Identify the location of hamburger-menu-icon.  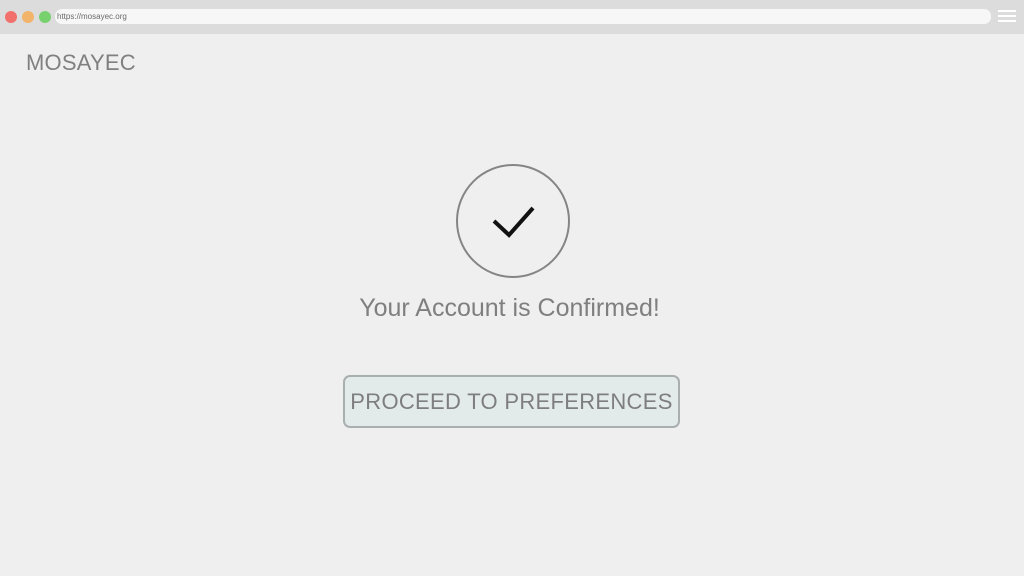
(1007, 17).